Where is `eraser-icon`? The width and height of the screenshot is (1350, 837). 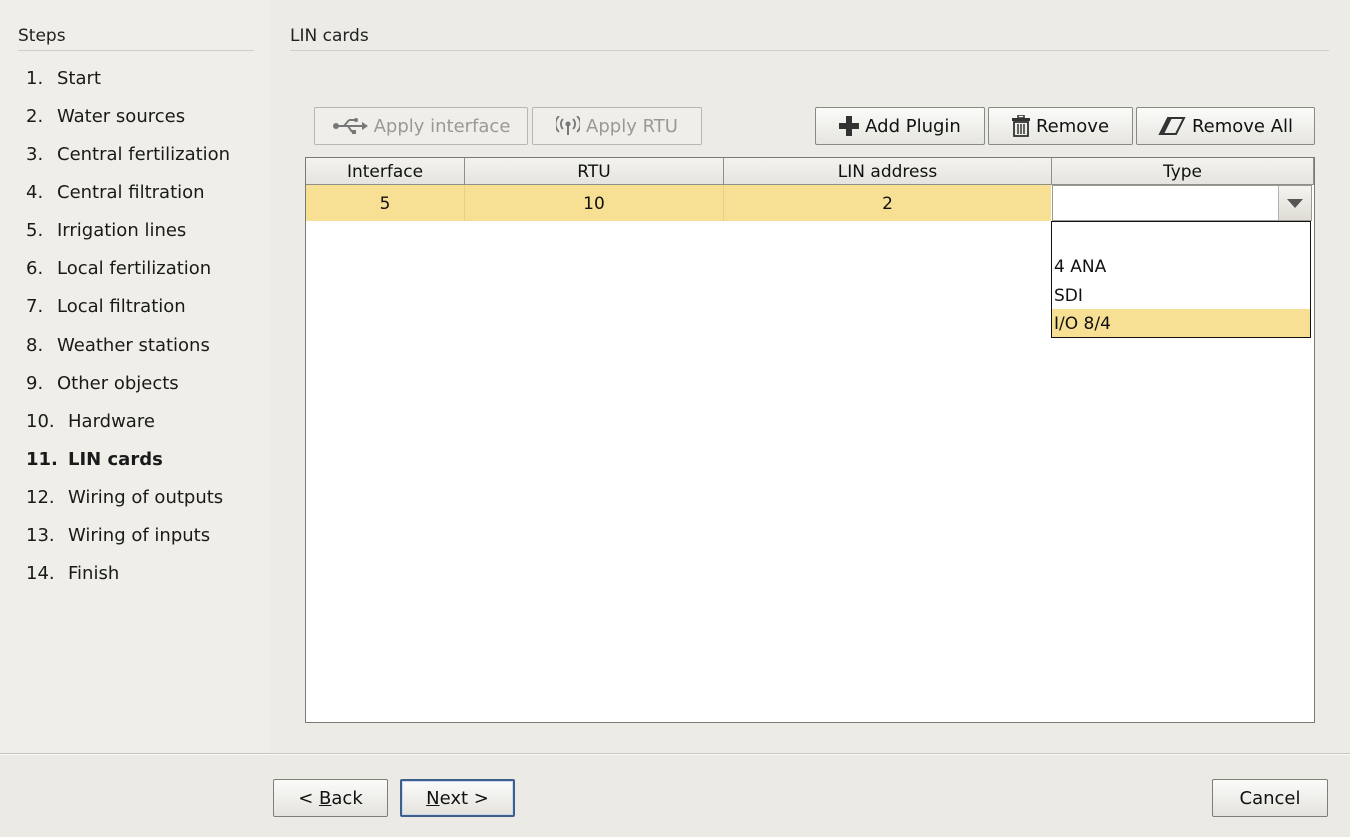 eraser-icon is located at coordinates (1172, 126).